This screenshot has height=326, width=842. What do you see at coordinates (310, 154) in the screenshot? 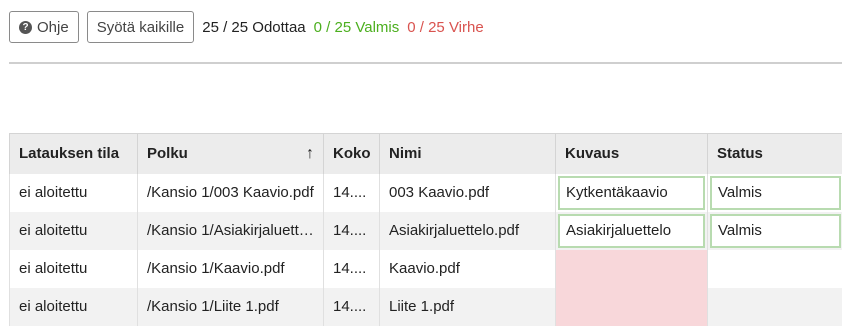
I see `arrow-up-icon: ↑` at bounding box center [310, 154].